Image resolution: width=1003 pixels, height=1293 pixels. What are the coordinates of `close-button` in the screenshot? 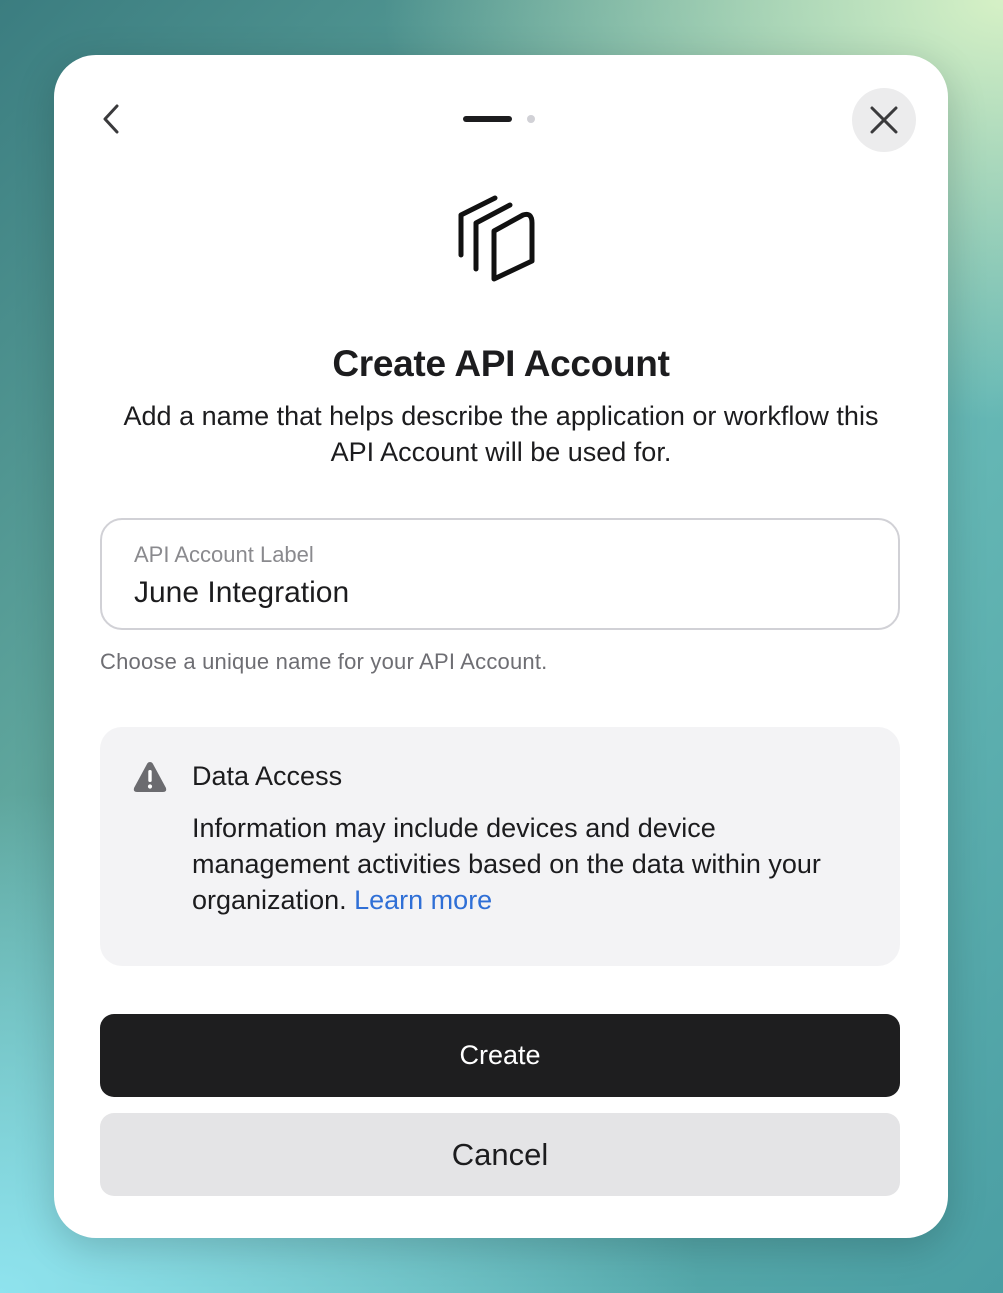 It's located at (884, 120).